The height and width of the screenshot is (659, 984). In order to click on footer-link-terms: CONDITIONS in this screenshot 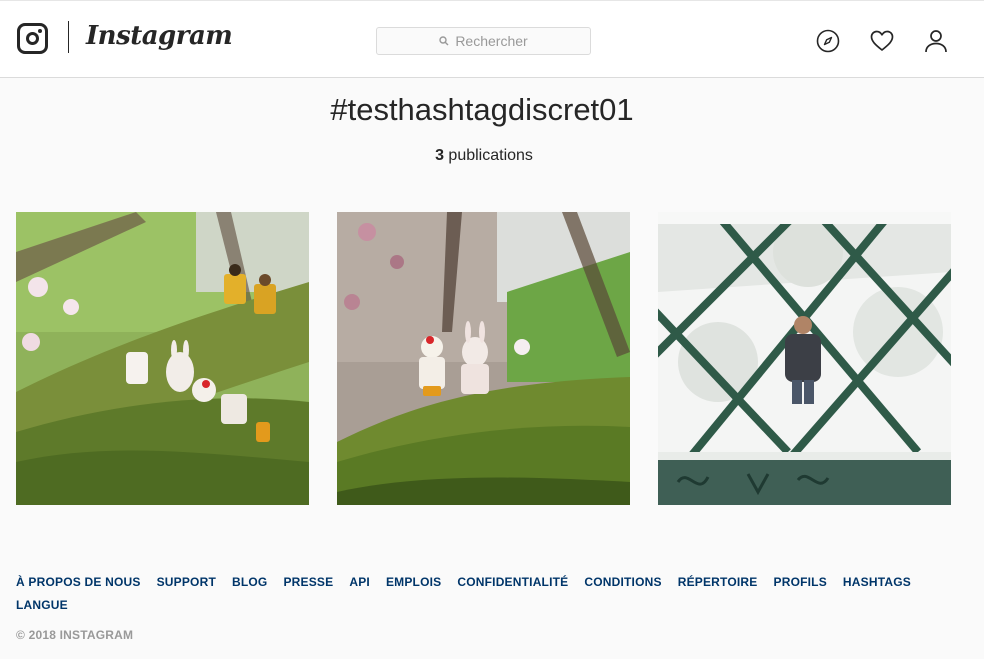, I will do `click(622, 582)`.